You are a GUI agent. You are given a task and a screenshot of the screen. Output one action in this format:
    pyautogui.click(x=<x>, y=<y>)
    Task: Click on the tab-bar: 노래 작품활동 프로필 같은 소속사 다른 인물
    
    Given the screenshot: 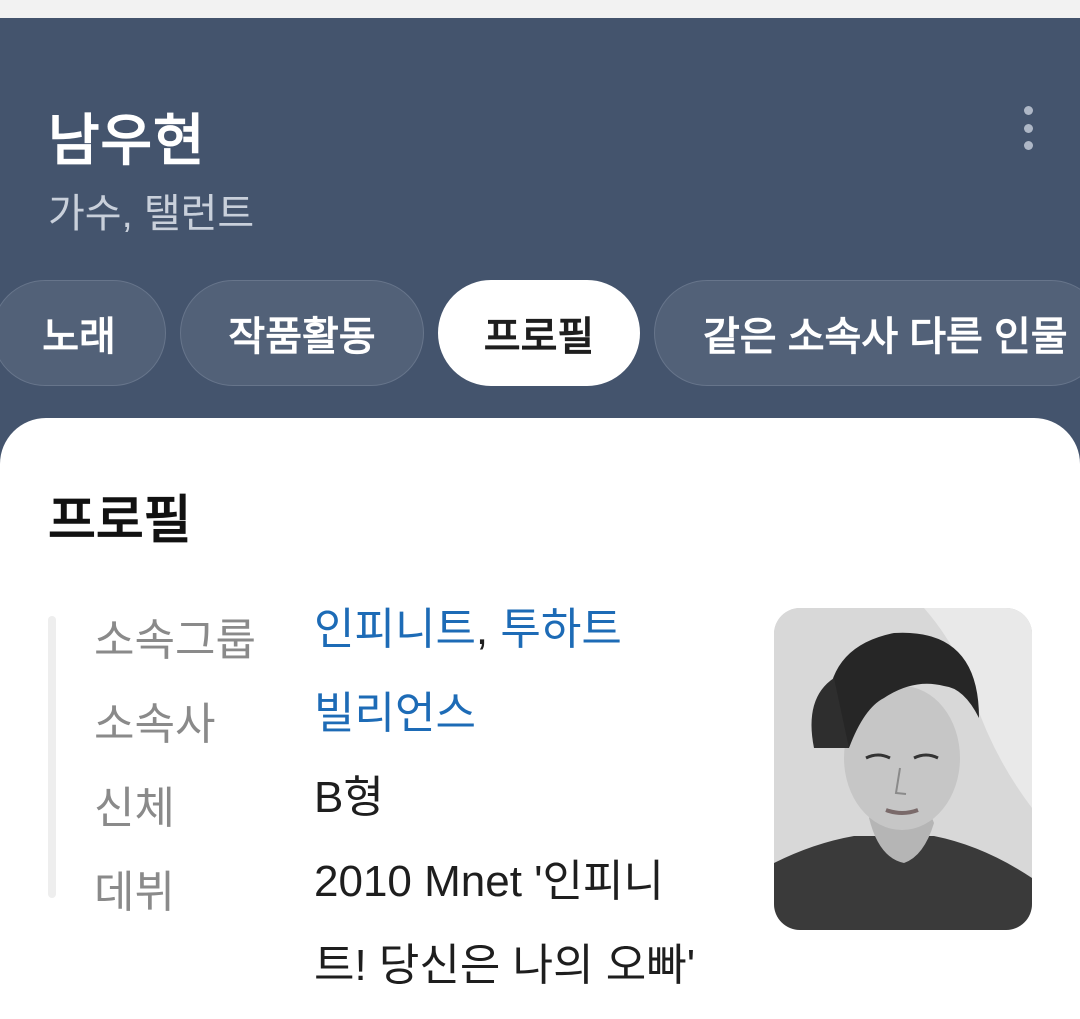 What is the action you would take?
    pyautogui.click(x=540, y=334)
    